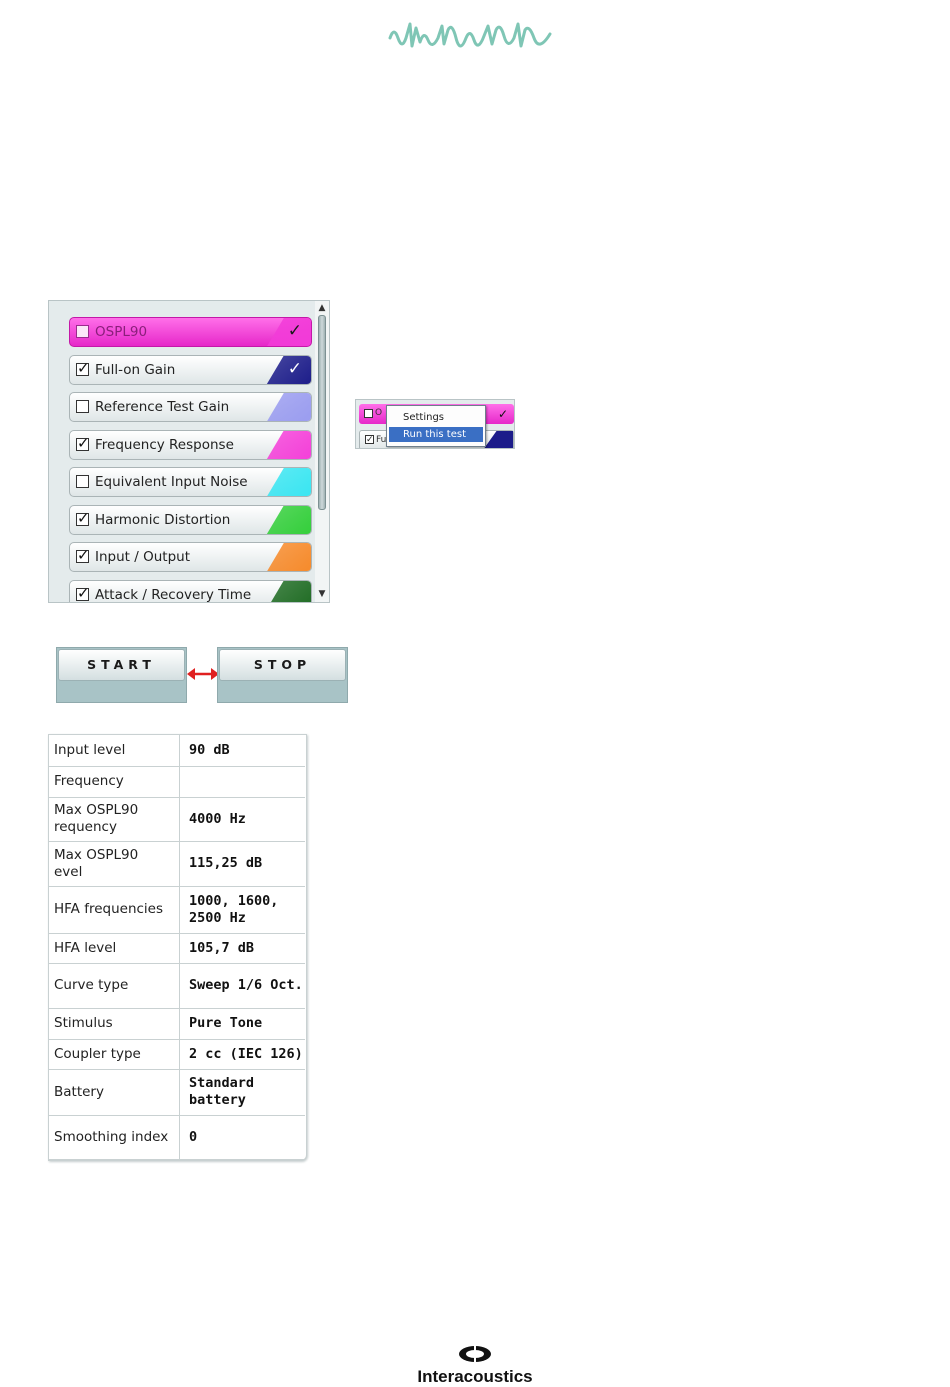 The width and height of the screenshot is (950, 1387). I want to click on test-item-label: OSPL90, so click(121, 332).